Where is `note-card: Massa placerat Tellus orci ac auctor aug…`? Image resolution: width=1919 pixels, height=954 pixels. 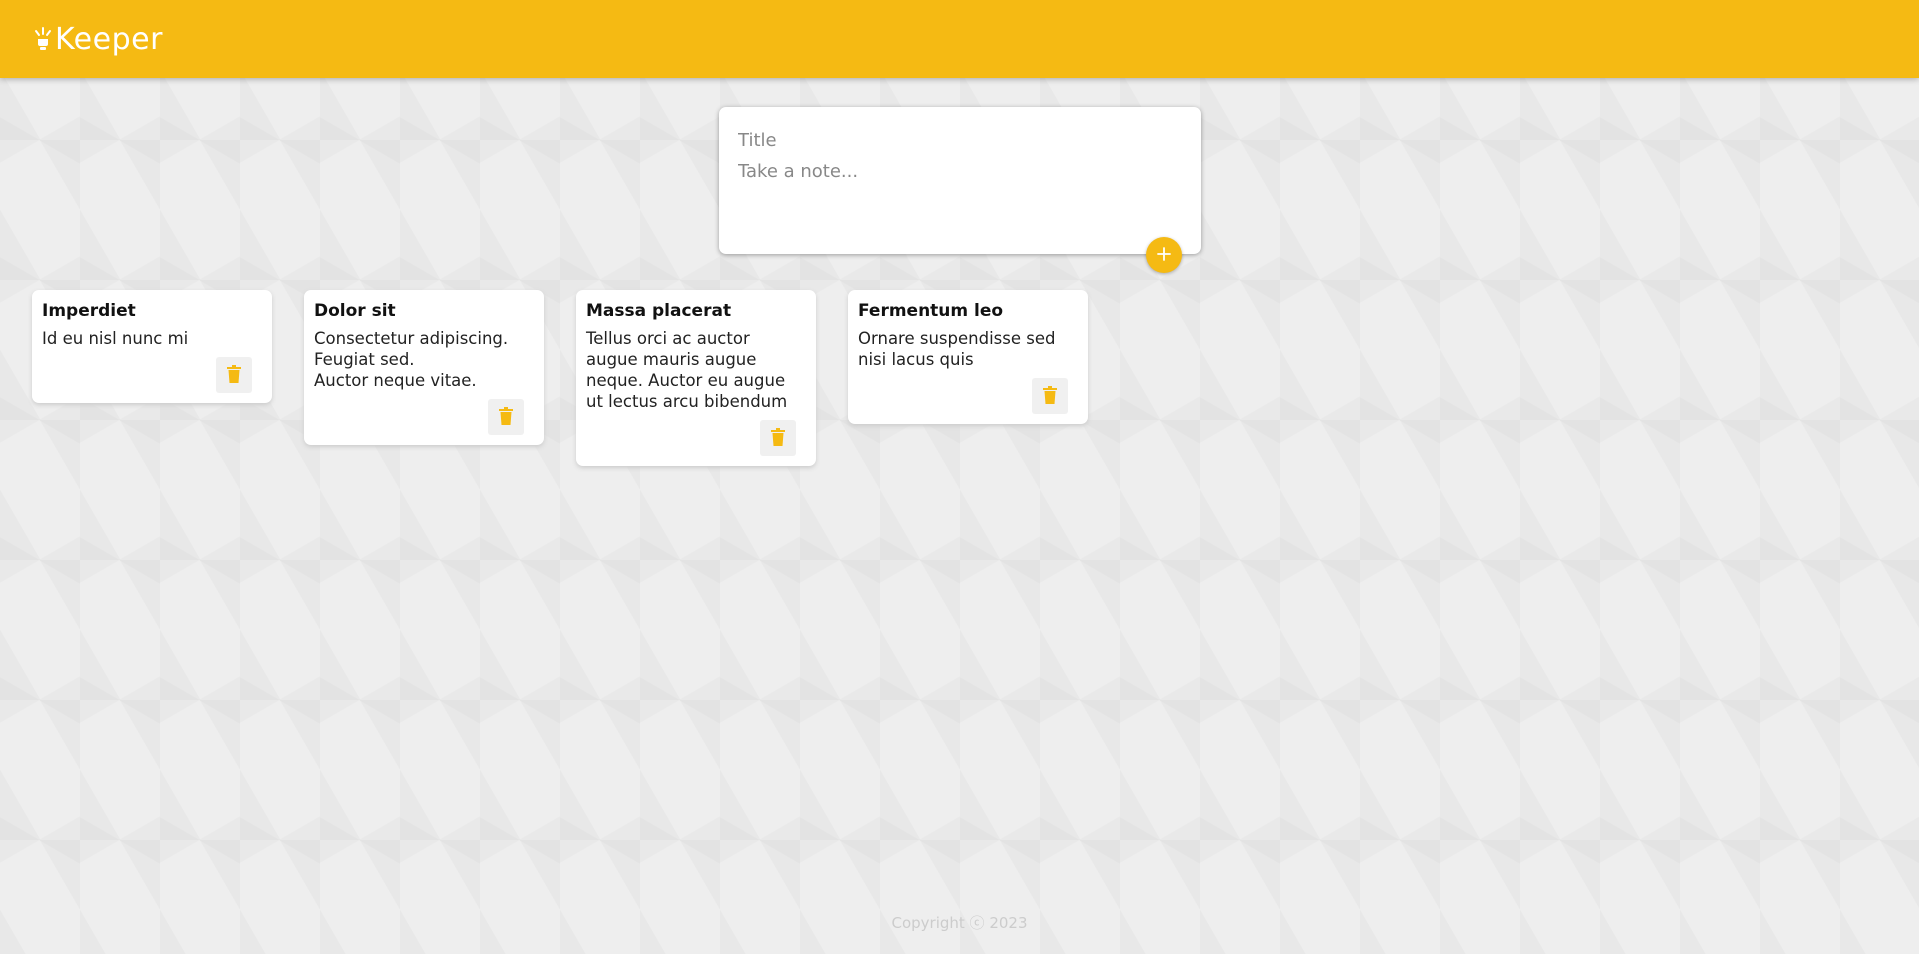
note-card: Massa placerat Tellus orci ac auctor aug… is located at coordinates (696, 378).